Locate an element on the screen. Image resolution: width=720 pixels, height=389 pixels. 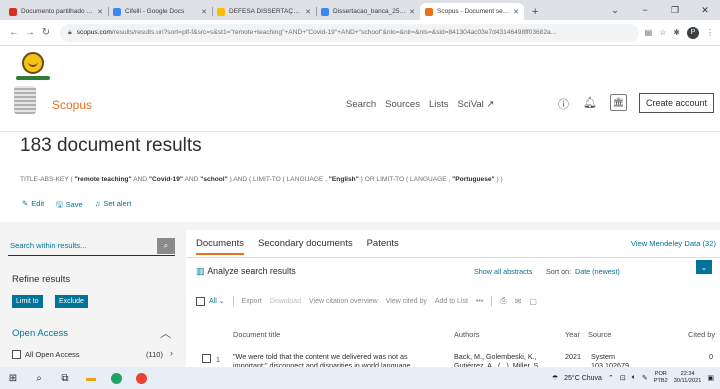
browser-tab: DEFESA DISSERTAÇÃO MEST✕ is located at coordinates (264, 11).